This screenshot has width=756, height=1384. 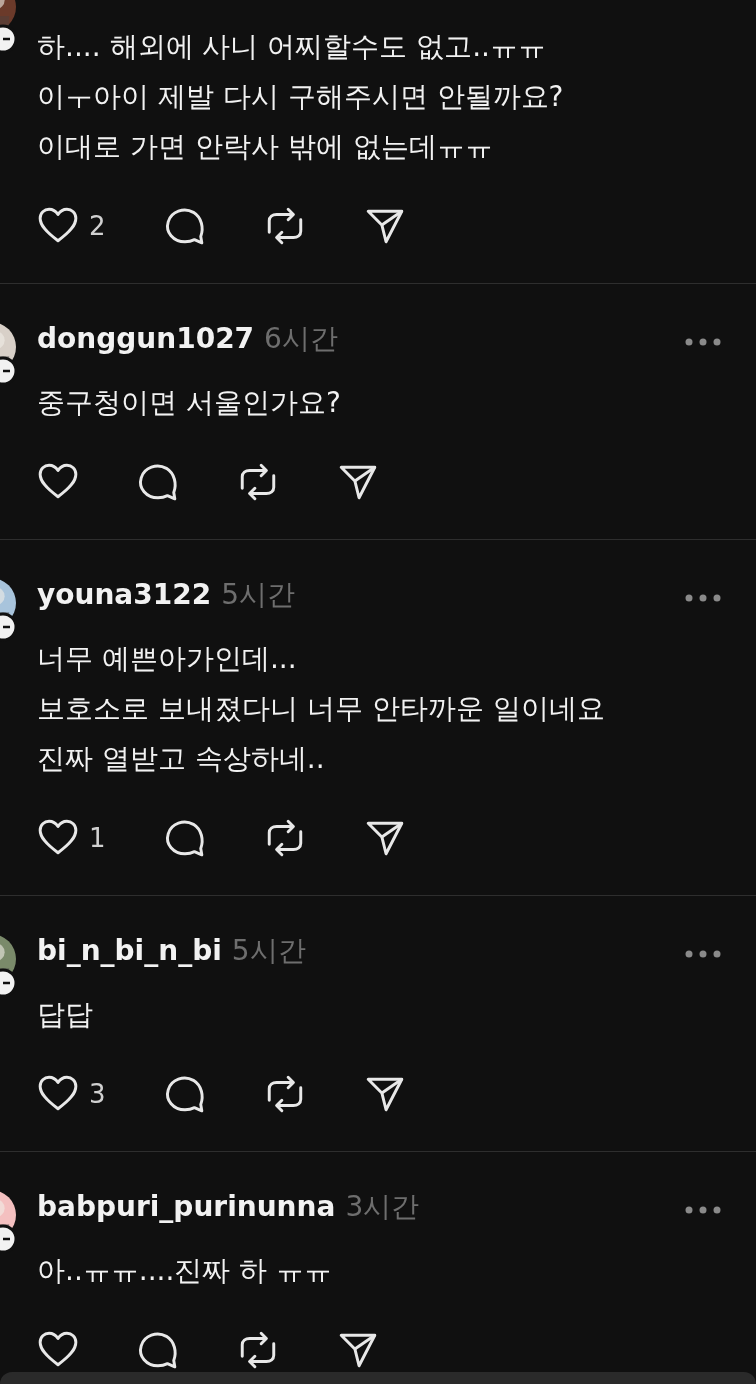 What do you see at coordinates (186, 1206) in the screenshot?
I see `username: babpuri_purinunna` at bounding box center [186, 1206].